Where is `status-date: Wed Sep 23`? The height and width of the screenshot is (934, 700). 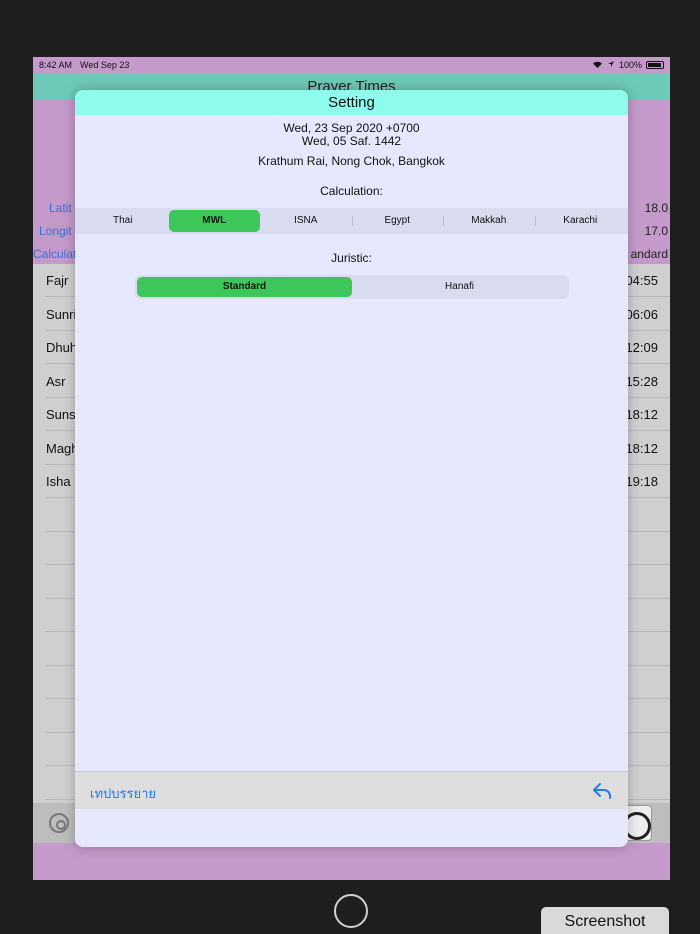 status-date: Wed Sep 23 is located at coordinates (105, 65).